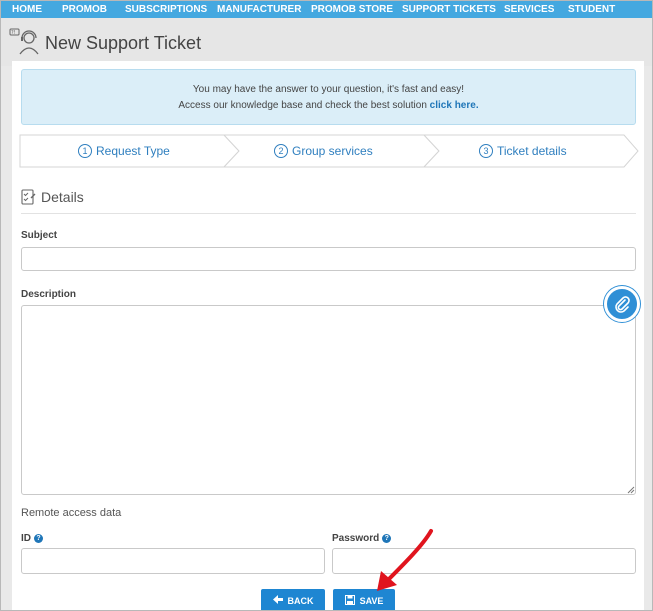  I want to click on nav-item-manufacturer: MANUFACTURER, so click(259, 9).